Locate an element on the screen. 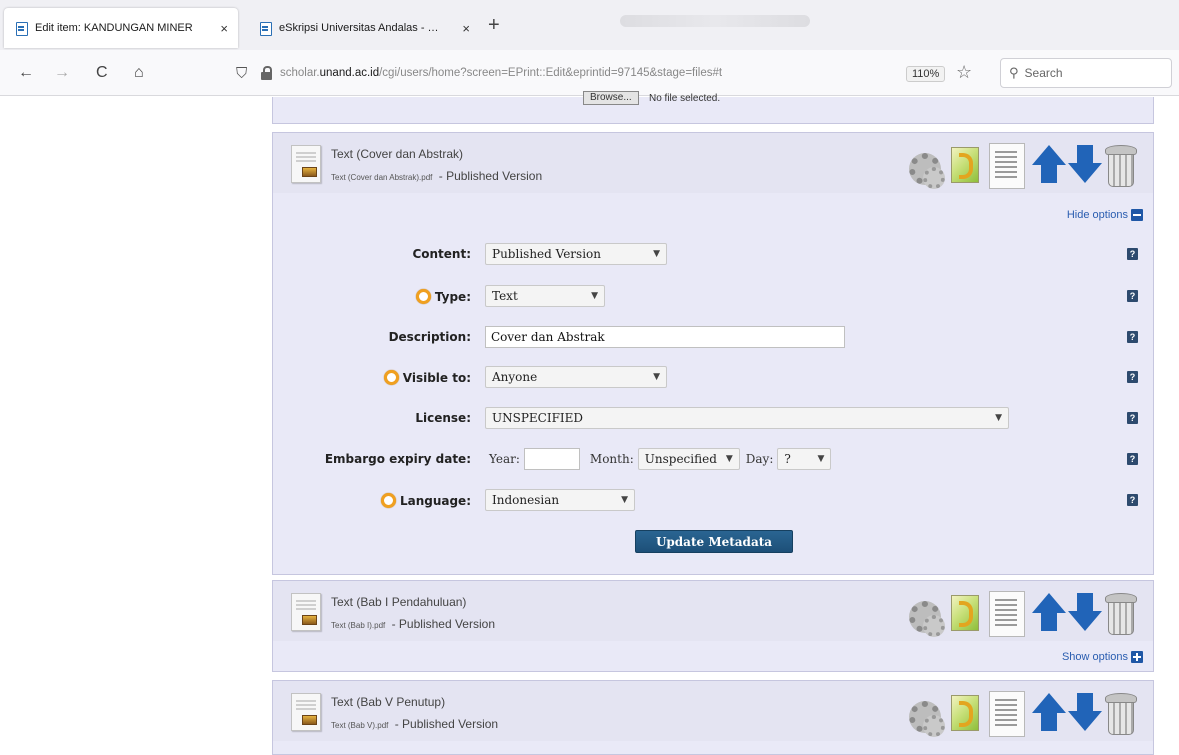  hide-options-label: Hide options is located at coordinates (1097, 215).